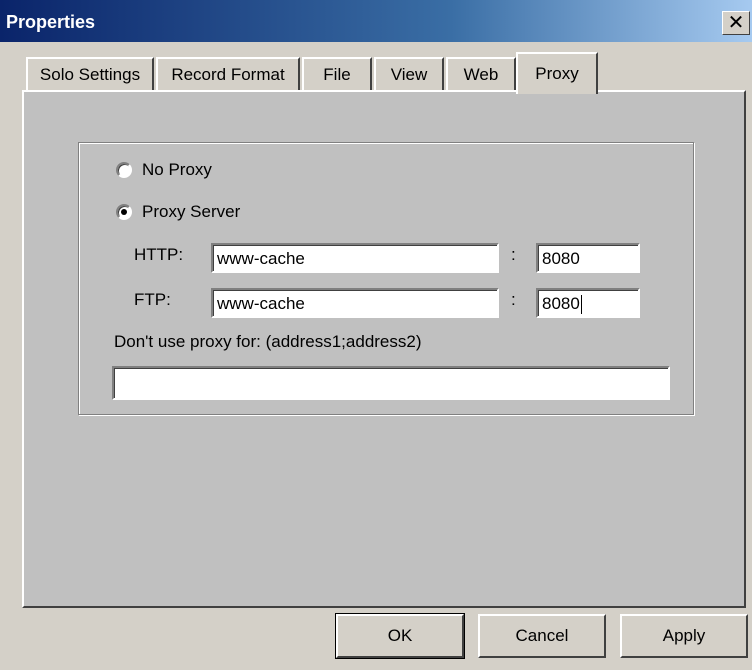 The height and width of the screenshot is (670, 752). I want to click on tab-label: Solo Settings, so click(90, 74).